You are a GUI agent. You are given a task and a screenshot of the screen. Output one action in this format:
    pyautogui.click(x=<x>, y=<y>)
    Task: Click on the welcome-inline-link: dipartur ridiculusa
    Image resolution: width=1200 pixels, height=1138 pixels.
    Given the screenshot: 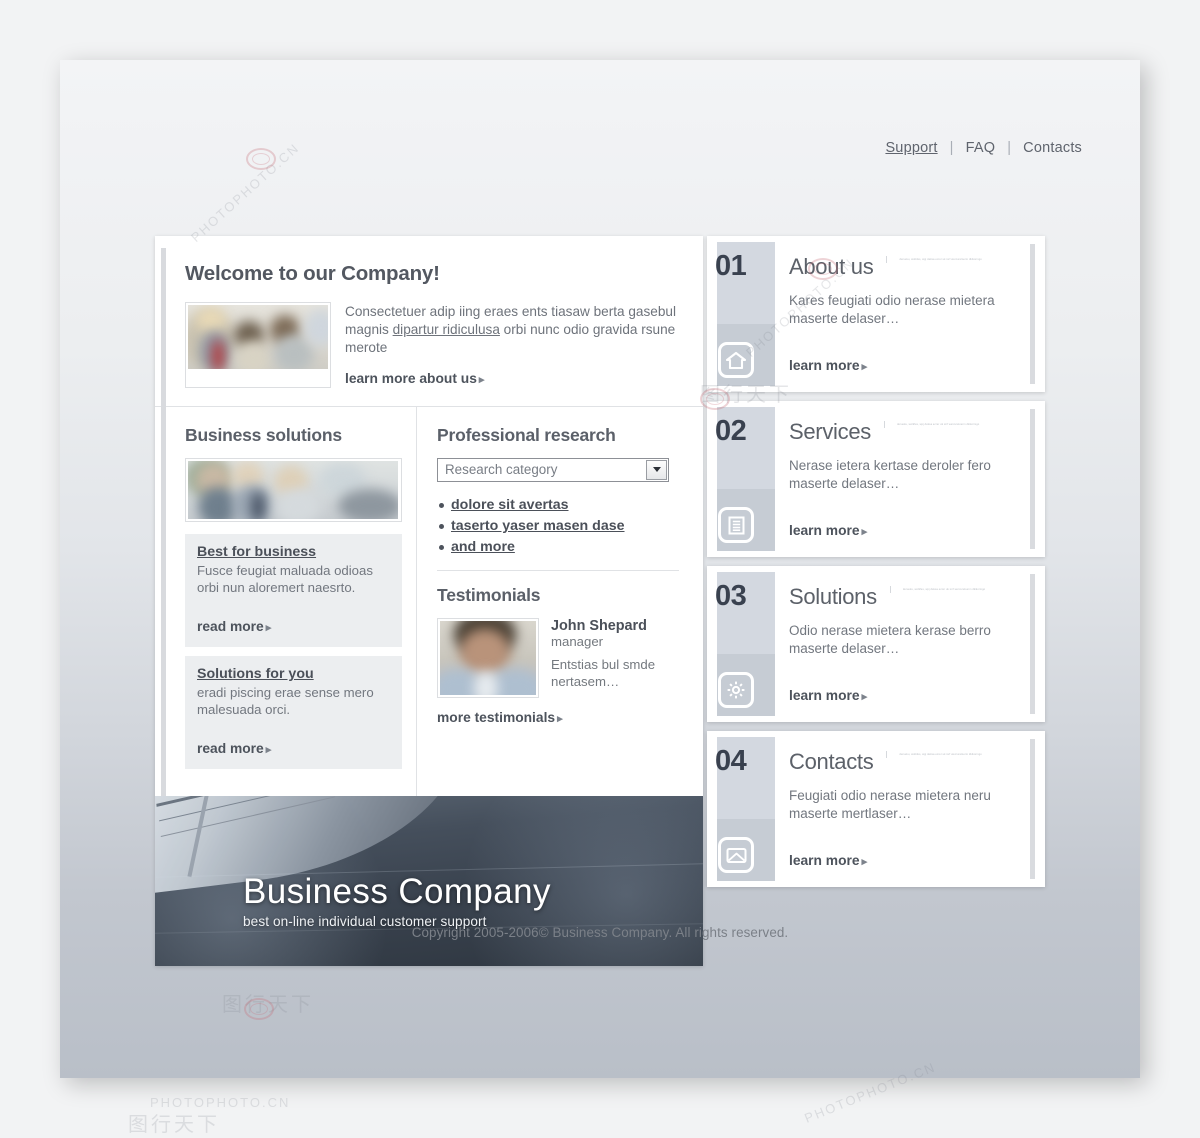 What is the action you would take?
    pyautogui.click(x=446, y=329)
    